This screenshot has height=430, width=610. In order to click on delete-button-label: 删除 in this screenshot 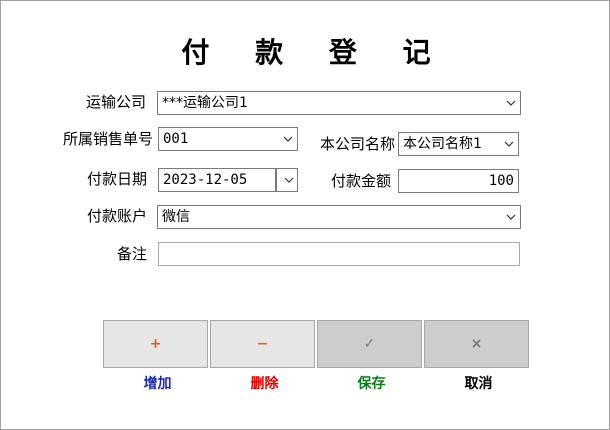, I will do `click(264, 383)`.